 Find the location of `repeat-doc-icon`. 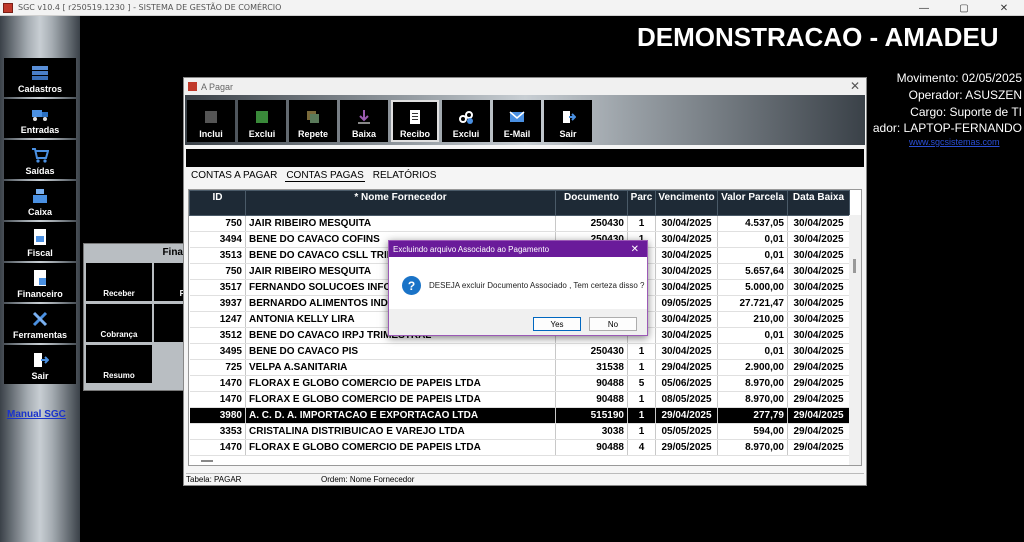

repeat-doc-icon is located at coordinates (313, 117).